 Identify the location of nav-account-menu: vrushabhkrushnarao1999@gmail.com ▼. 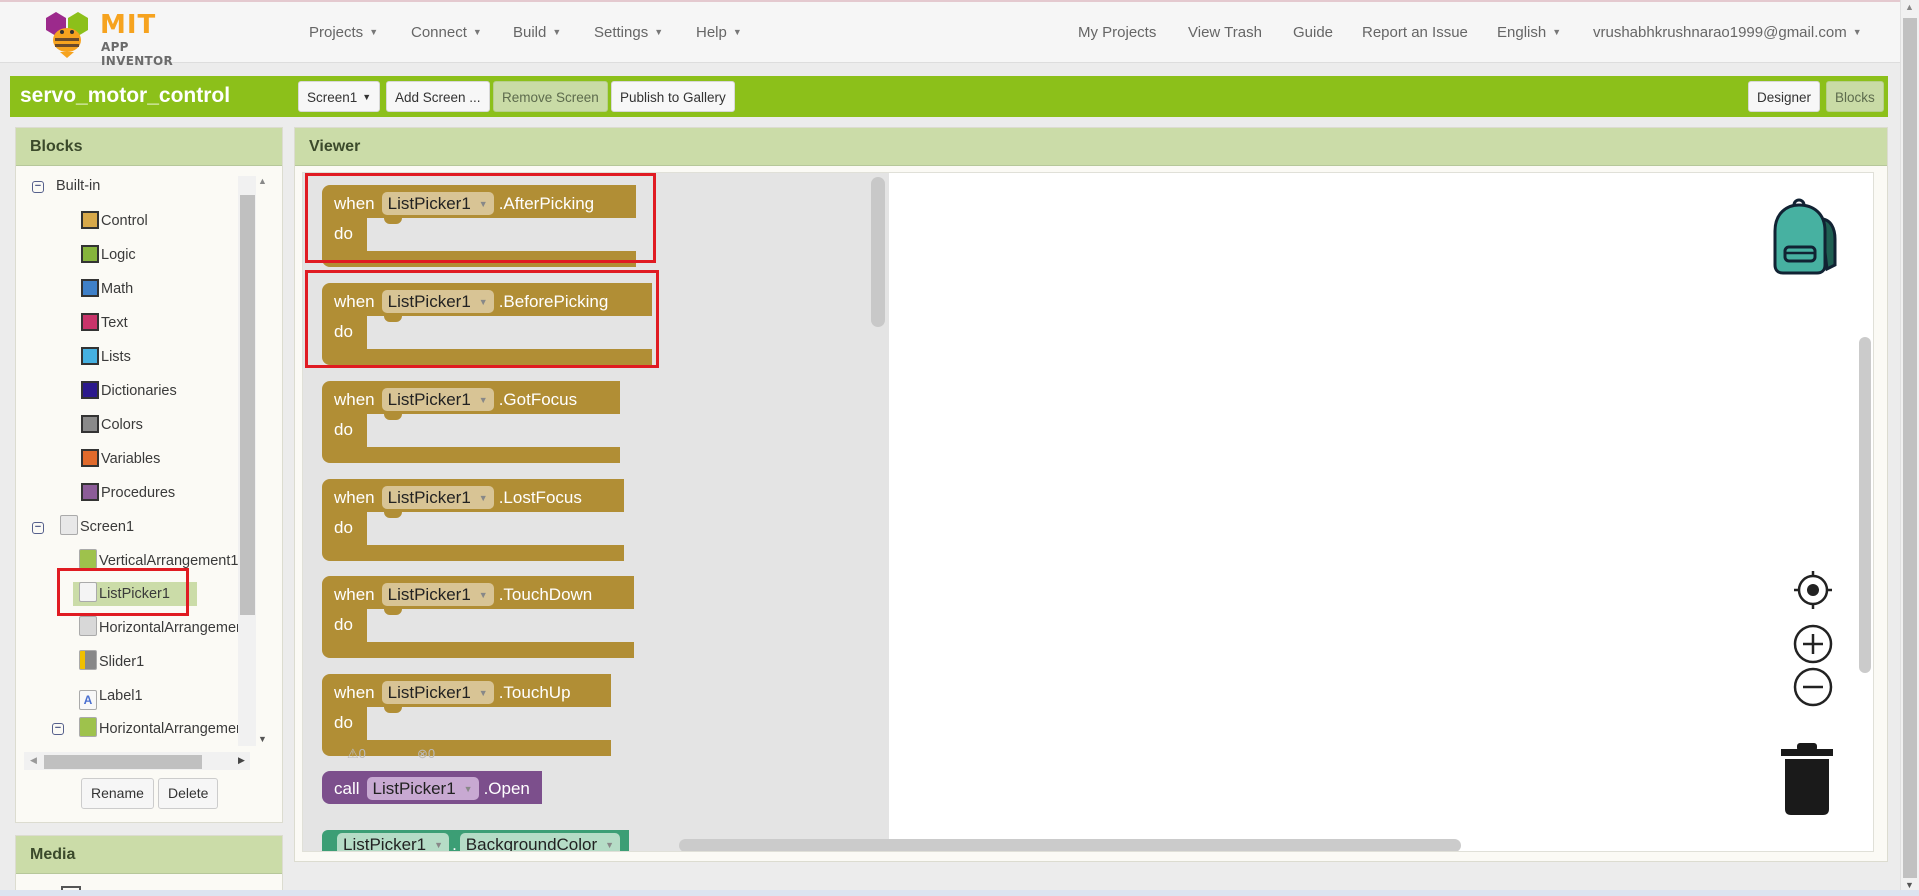
(1727, 32).